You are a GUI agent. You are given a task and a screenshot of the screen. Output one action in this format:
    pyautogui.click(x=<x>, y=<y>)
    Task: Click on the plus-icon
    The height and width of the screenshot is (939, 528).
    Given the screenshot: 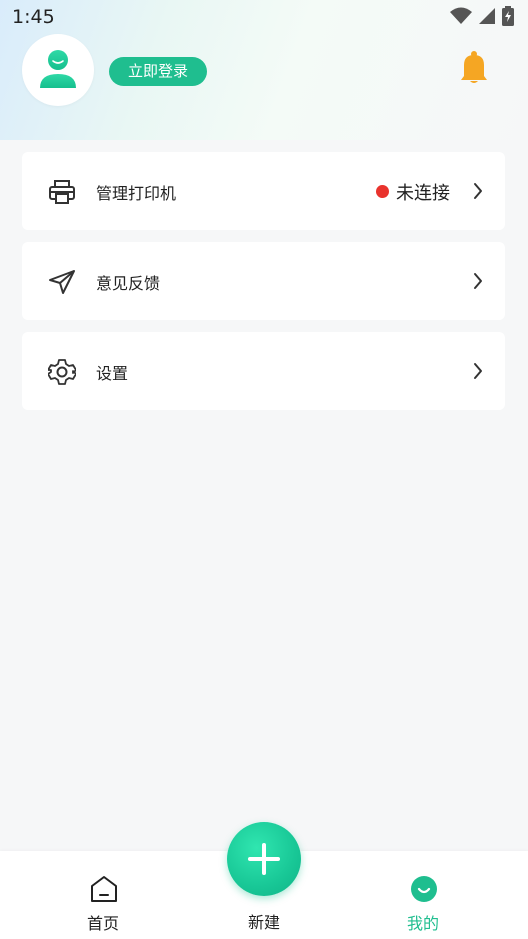 What is the action you would take?
    pyautogui.click(x=264, y=859)
    